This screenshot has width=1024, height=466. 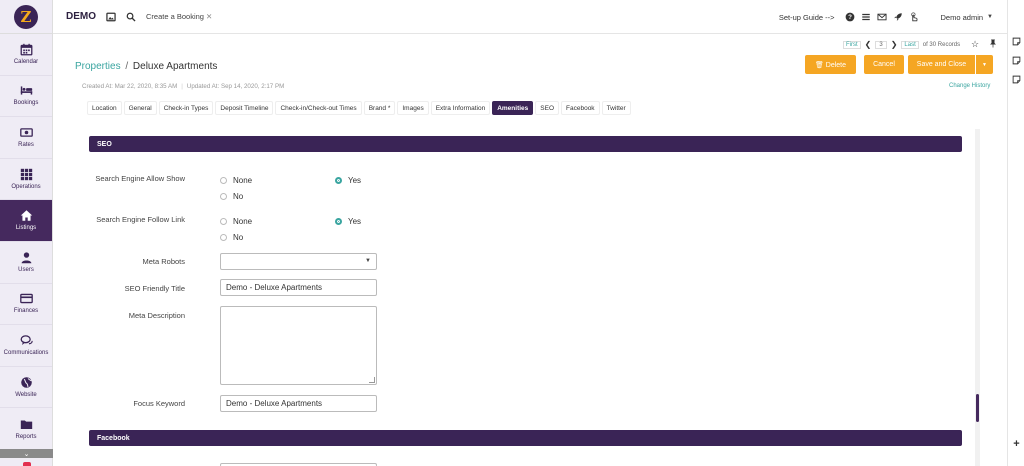 I want to click on menu-icon, so click(x=866, y=17).